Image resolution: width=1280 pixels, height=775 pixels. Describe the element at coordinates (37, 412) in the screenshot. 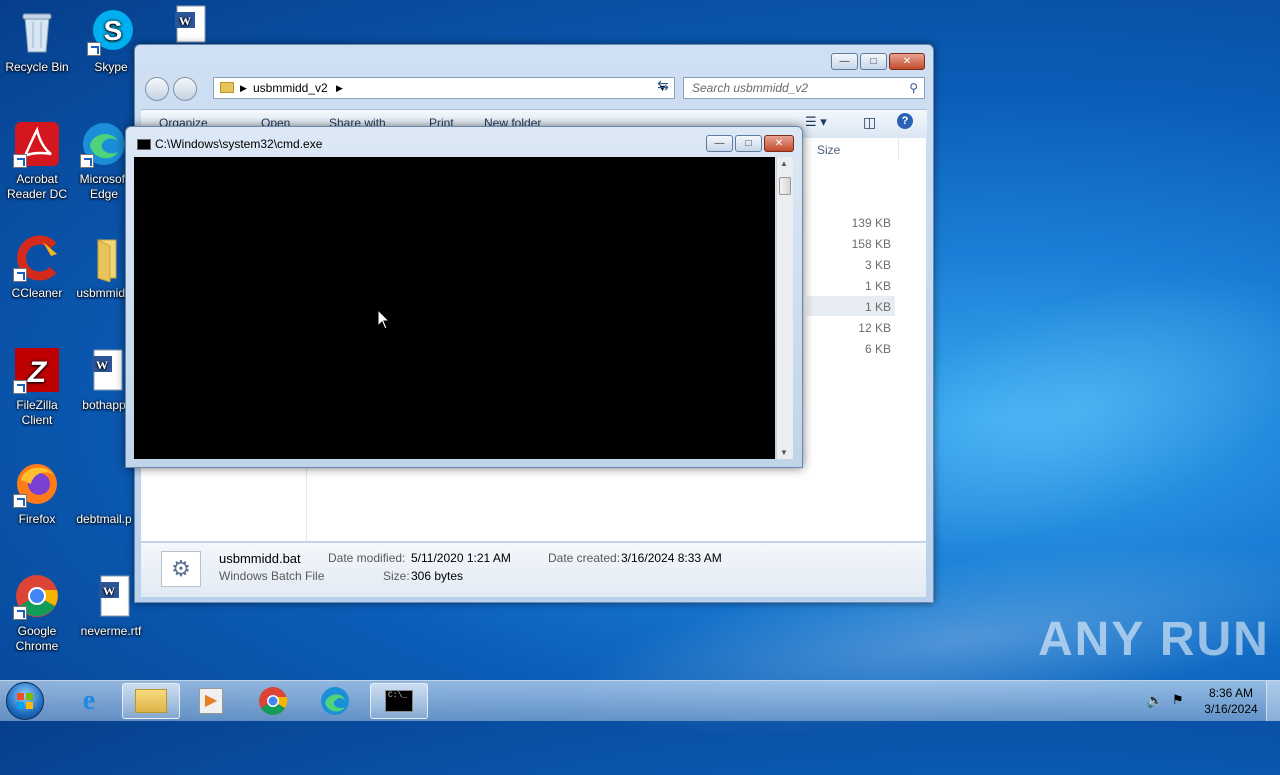

I see `desktop-icon-label: FileZilla Client` at that location.